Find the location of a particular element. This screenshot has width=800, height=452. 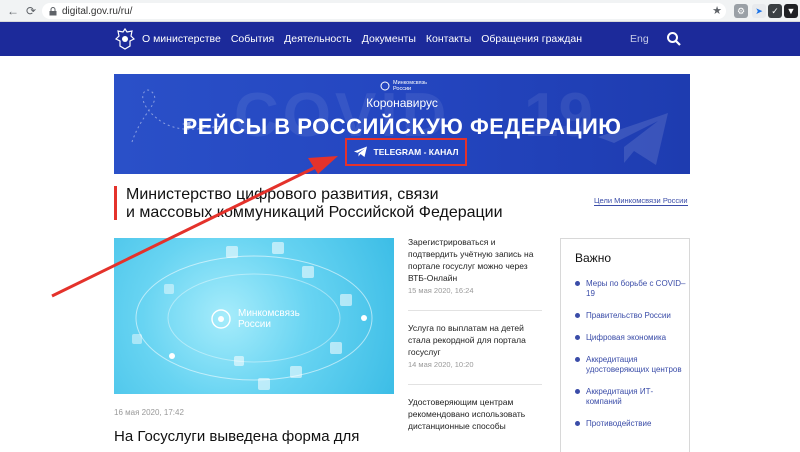

telegram-icon is located at coordinates (360, 151).